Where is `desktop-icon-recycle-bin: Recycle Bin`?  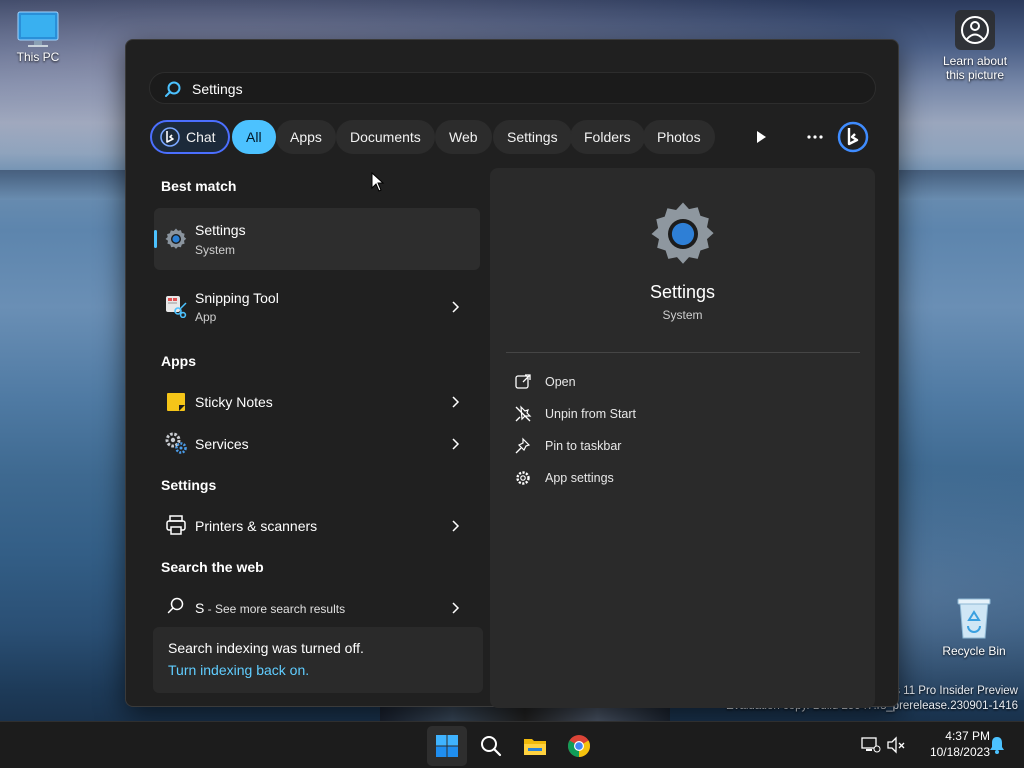 desktop-icon-recycle-bin: Recycle Bin is located at coordinates (974, 627).